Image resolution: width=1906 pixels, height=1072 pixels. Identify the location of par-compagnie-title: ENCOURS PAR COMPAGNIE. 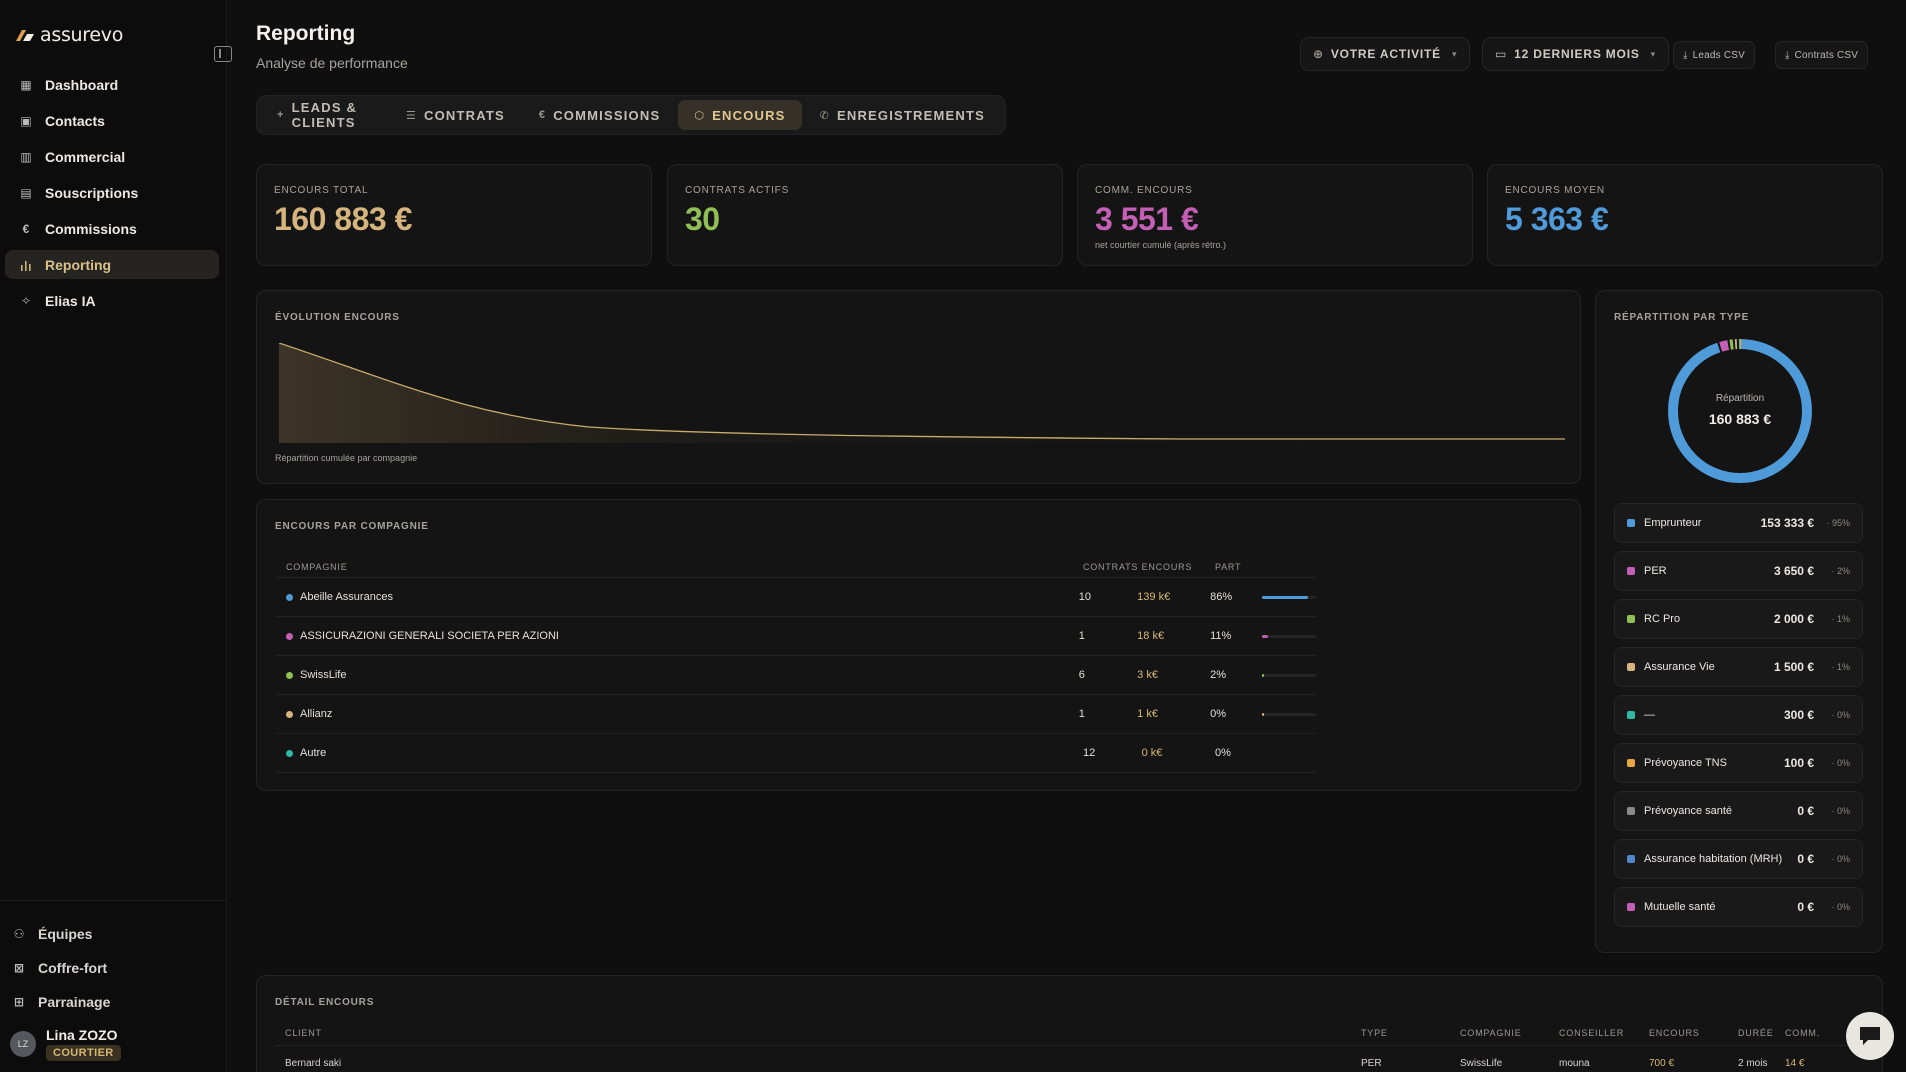
(352, 526).